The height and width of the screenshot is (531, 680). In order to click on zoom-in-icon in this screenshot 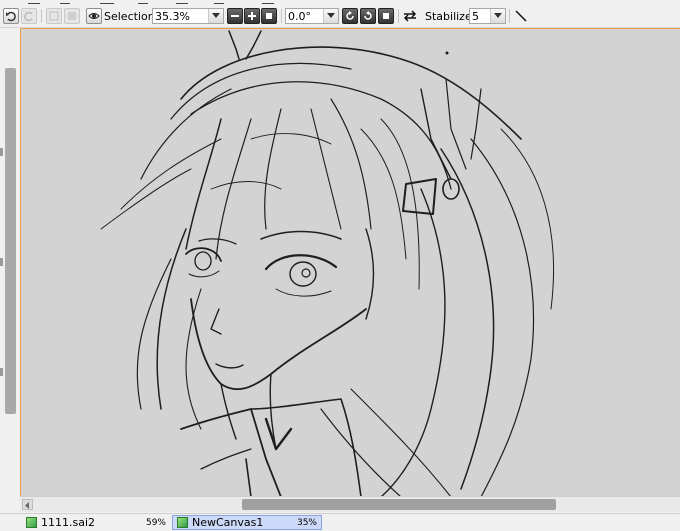, I will do `click(252, 16)`.